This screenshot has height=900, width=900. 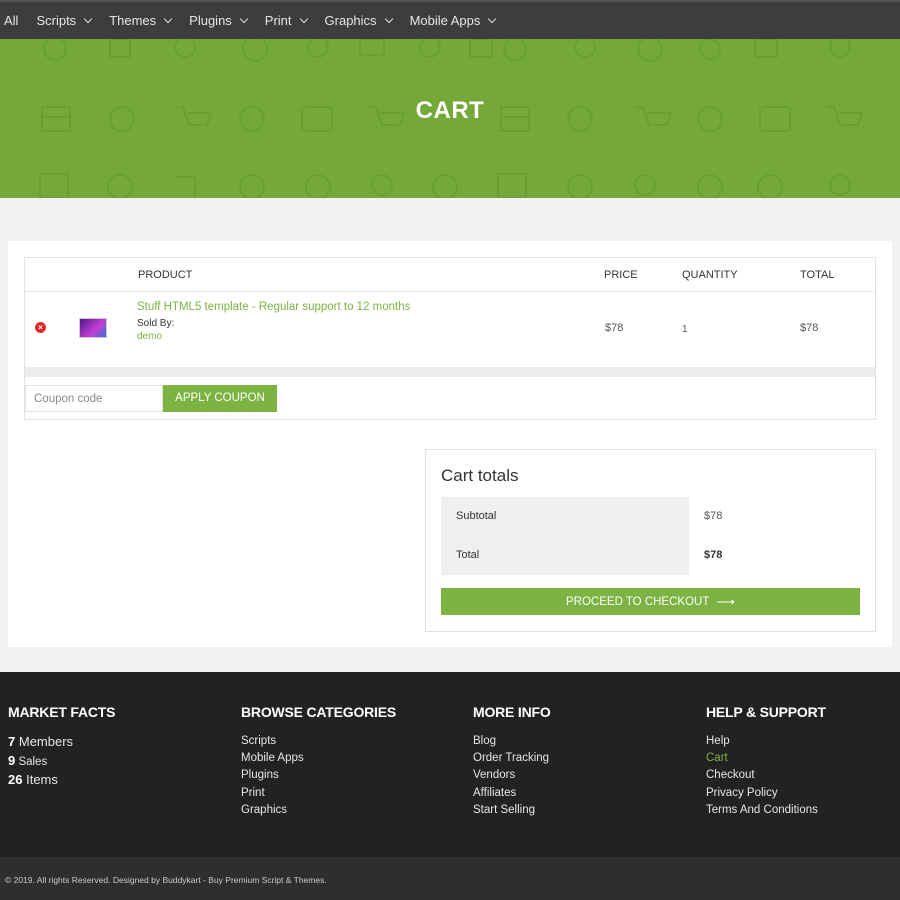 What do you see at coordinates (210, 20) in the screenshot?
I see `nav-label: Plugins` at bounding box center [210, 20].